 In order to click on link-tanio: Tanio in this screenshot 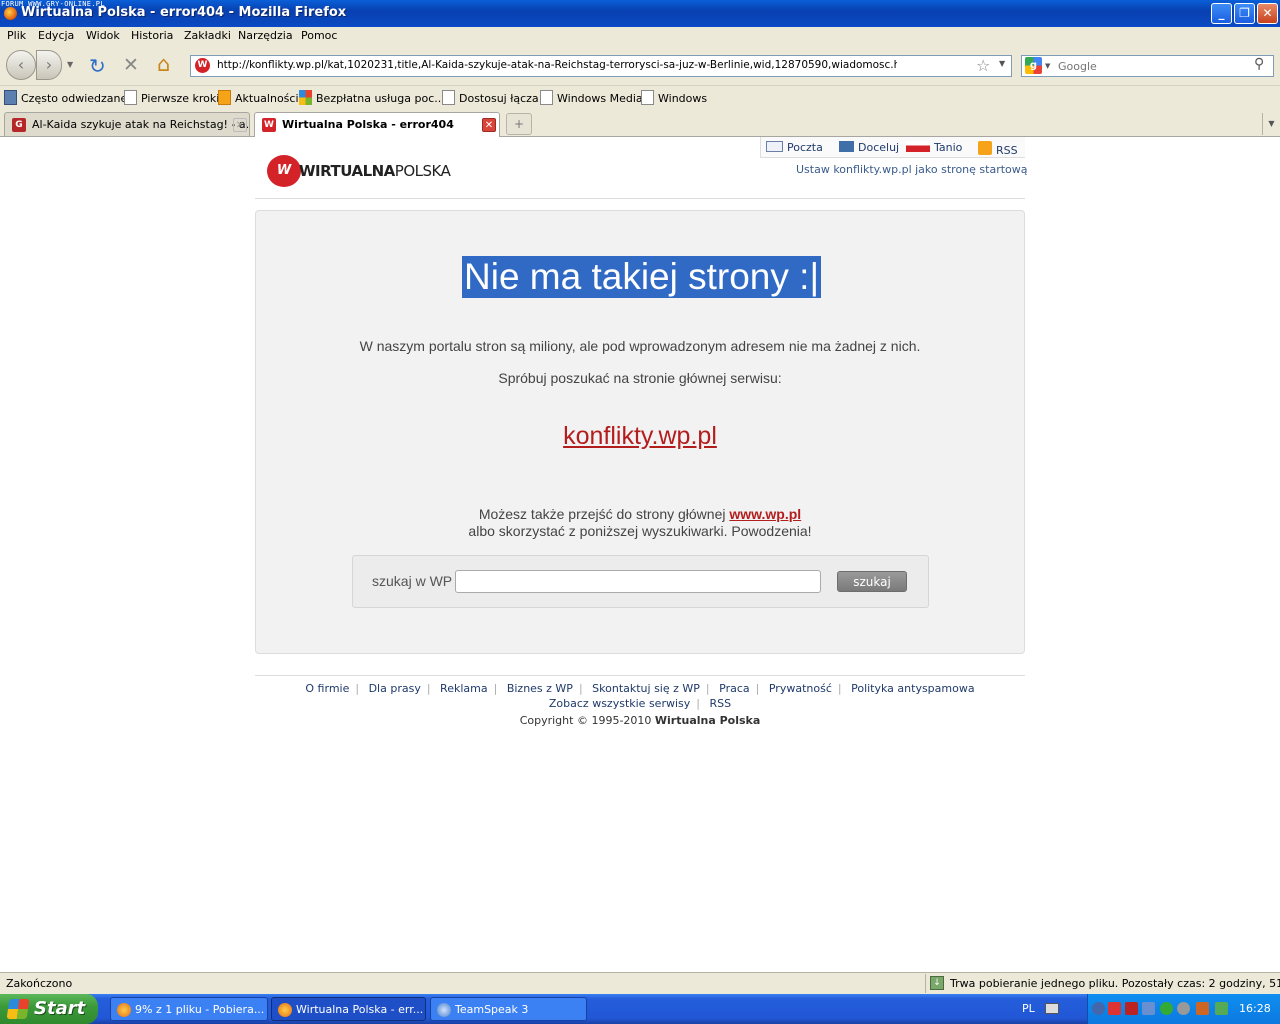, I will do `click(934, 147)`.